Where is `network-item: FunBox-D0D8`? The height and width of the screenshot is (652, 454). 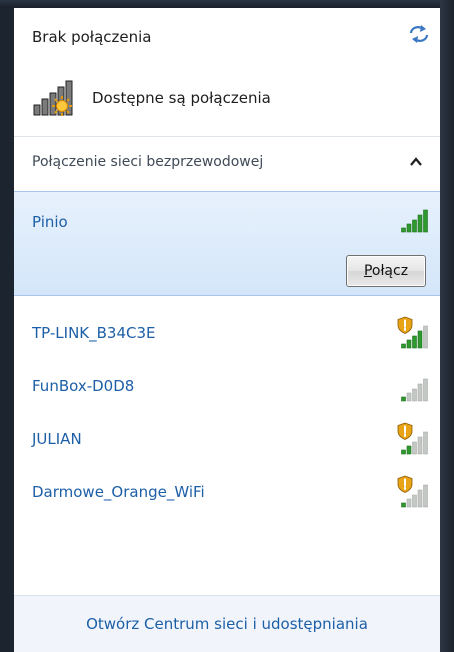
network-item: FunBox-D0D8 is located at coordinates (227, 385).